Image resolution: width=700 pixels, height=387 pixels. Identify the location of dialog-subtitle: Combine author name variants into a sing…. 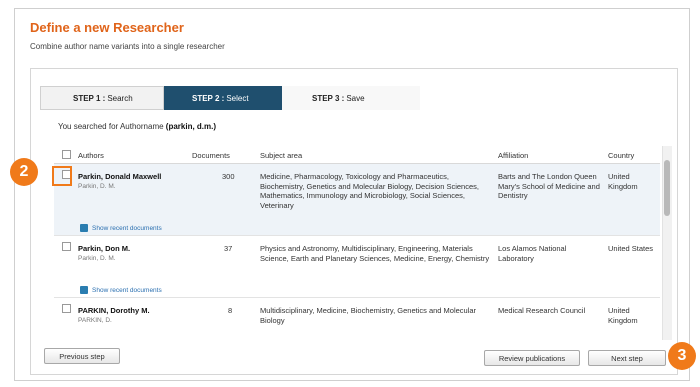
(127, 46).